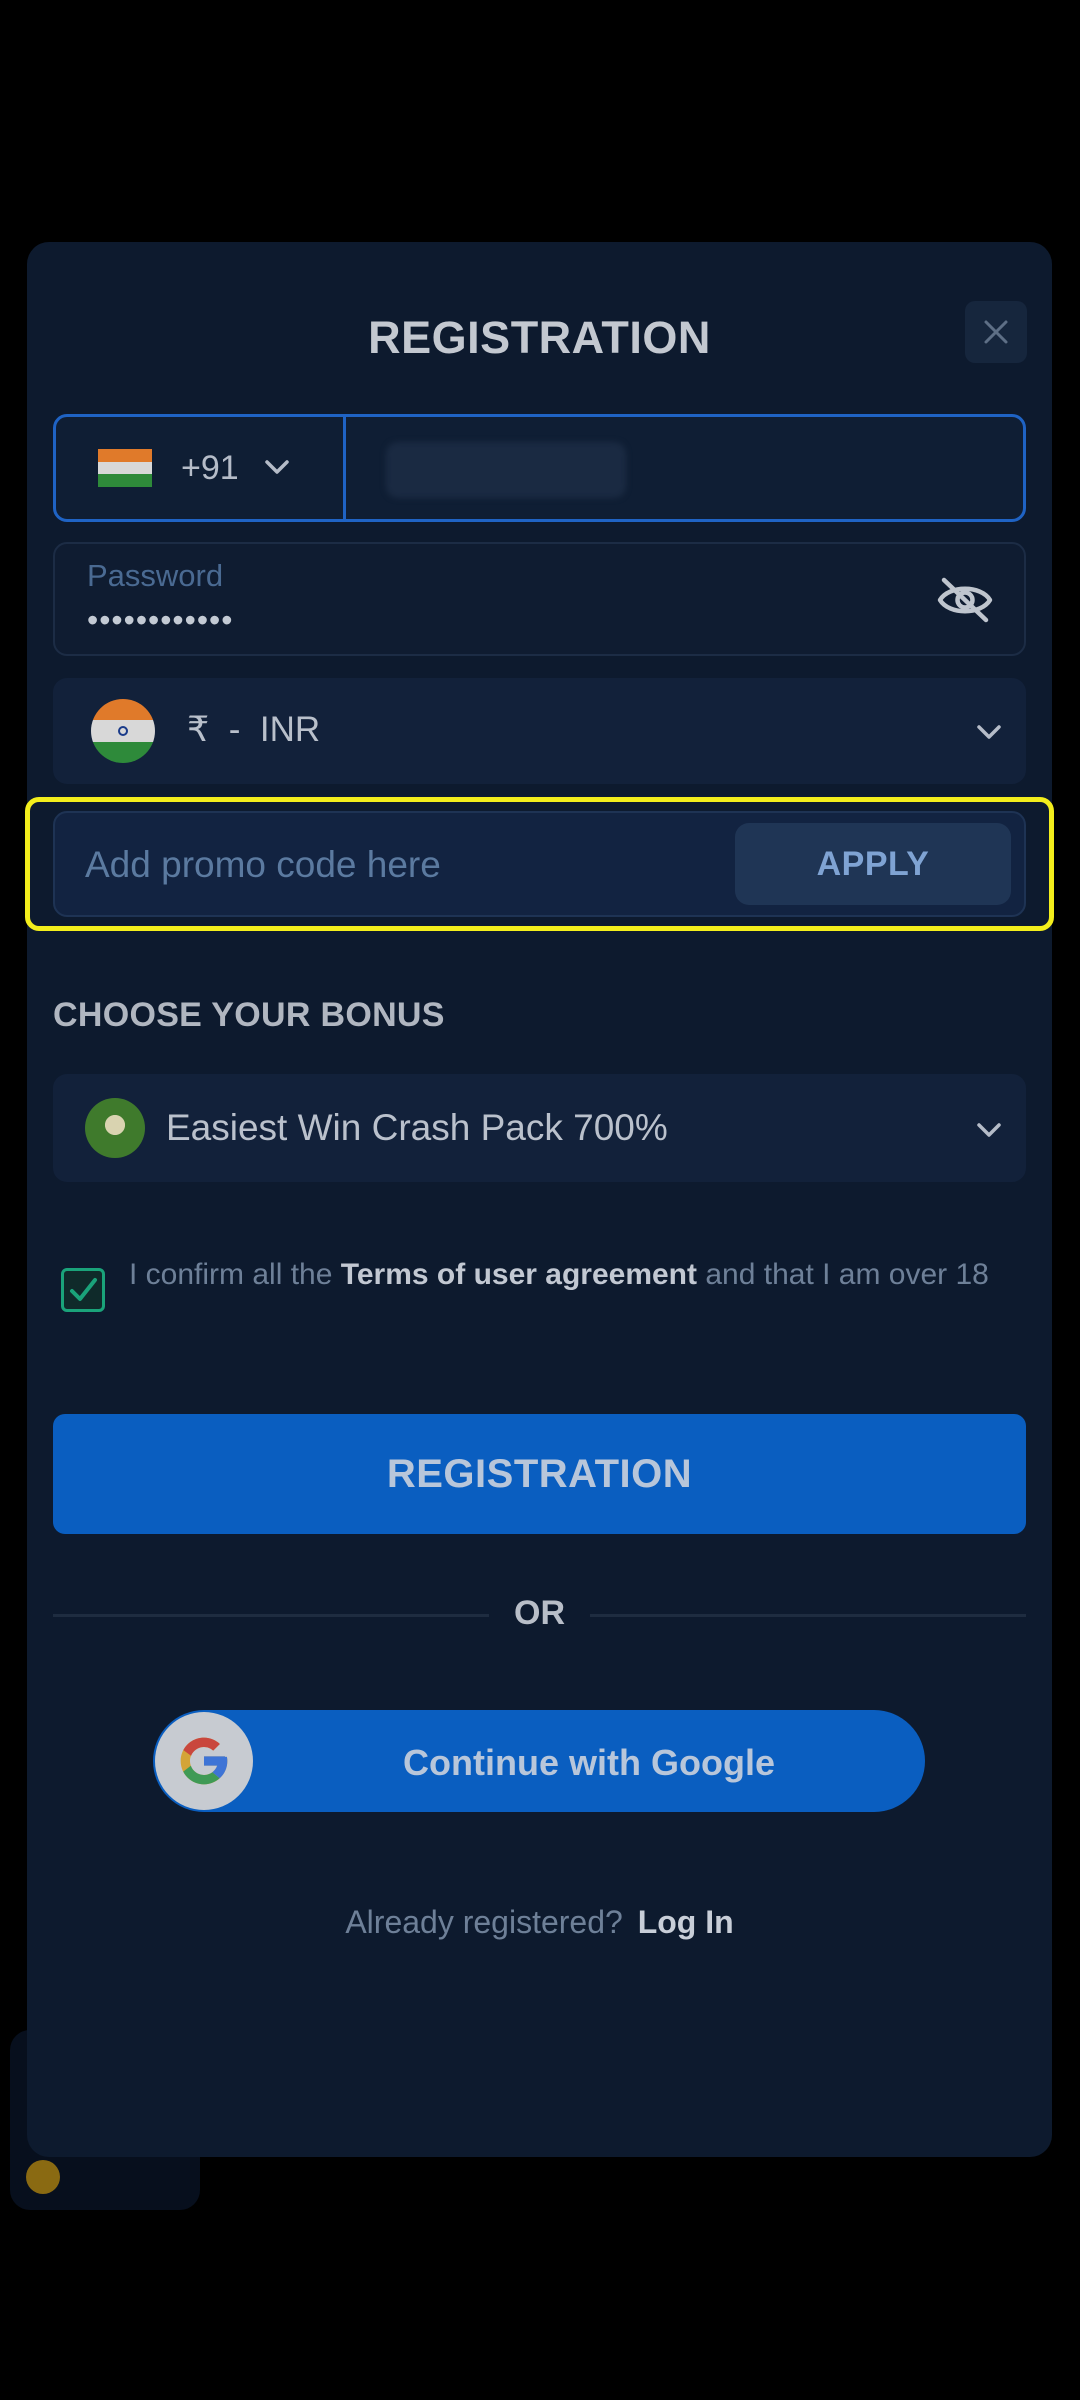 The image size is (1080, 2400). Describe the element at coordinates (210, 468) in the screenshot. I see `dial-code: +91` at that location.